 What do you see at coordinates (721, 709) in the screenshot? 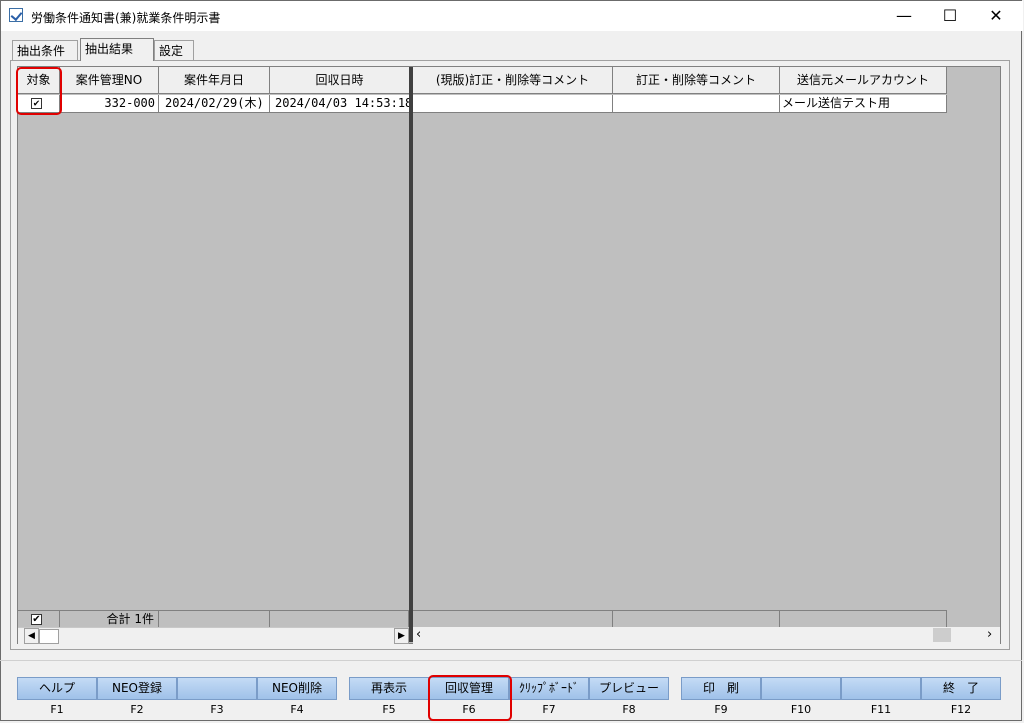
I see `f9-label: F9` at bounding box center [721, 709].